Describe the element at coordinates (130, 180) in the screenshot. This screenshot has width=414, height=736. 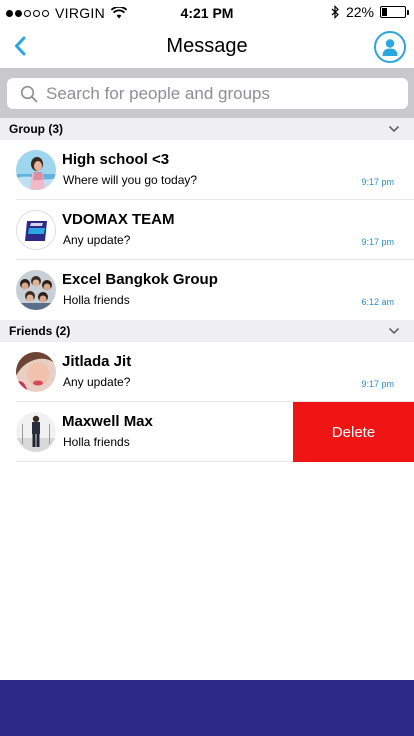
I see `message-preview: Where will you go today?` at that location.